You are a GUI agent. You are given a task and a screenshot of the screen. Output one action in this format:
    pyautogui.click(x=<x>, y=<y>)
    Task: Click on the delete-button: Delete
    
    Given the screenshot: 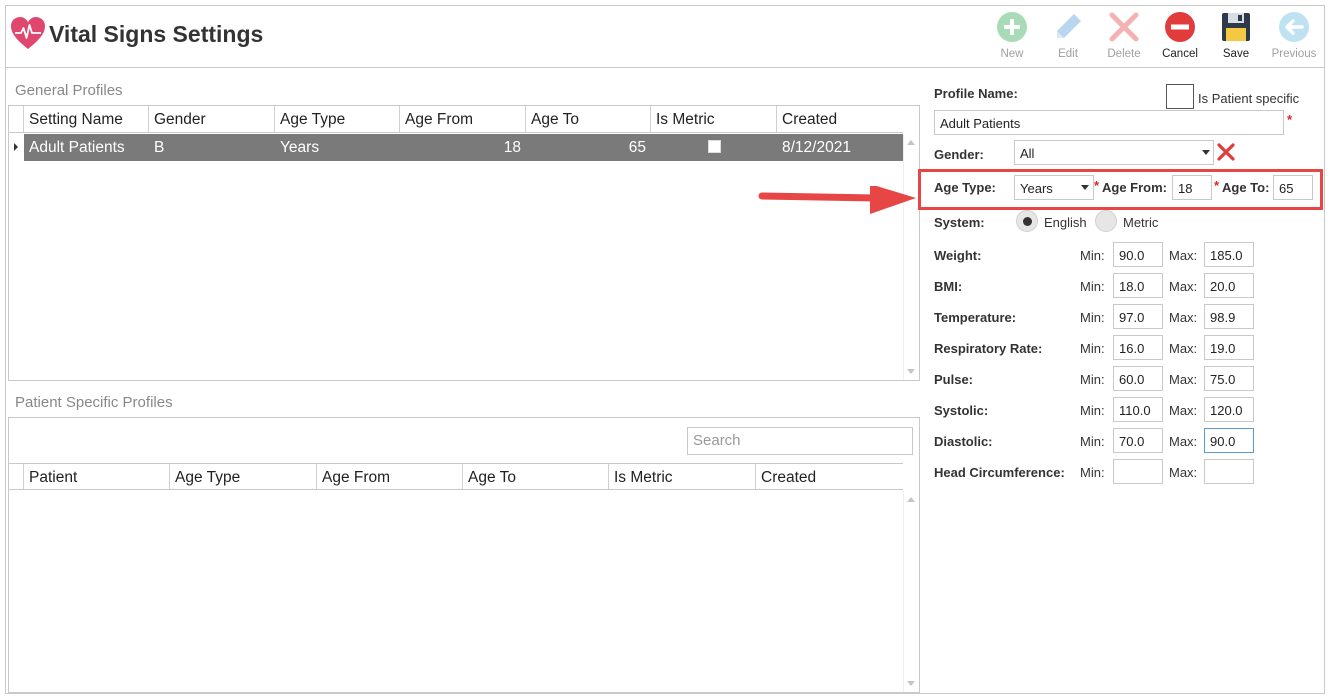 What is the action you would take?
    pyautogui.click(x=1124, y=38)
    